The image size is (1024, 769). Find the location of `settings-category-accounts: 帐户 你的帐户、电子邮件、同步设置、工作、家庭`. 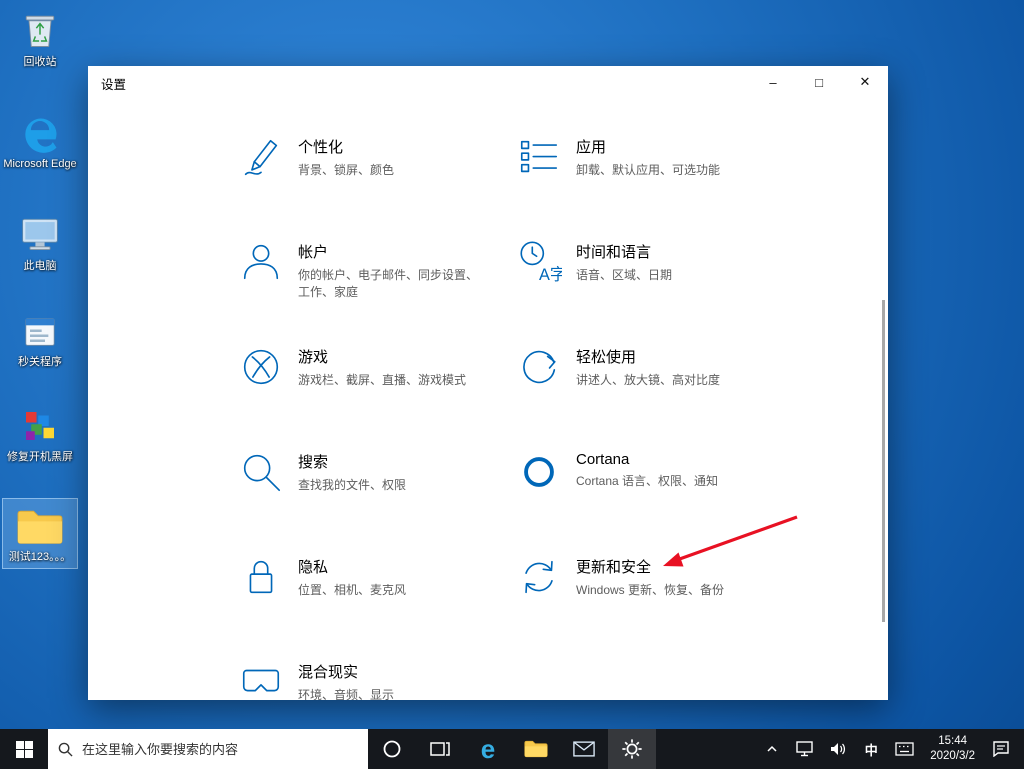

settings-category-accounts: 帐户 你的帐户、电子邮件、同步设置、工作、家庭 is located at coordinates (363, 285).